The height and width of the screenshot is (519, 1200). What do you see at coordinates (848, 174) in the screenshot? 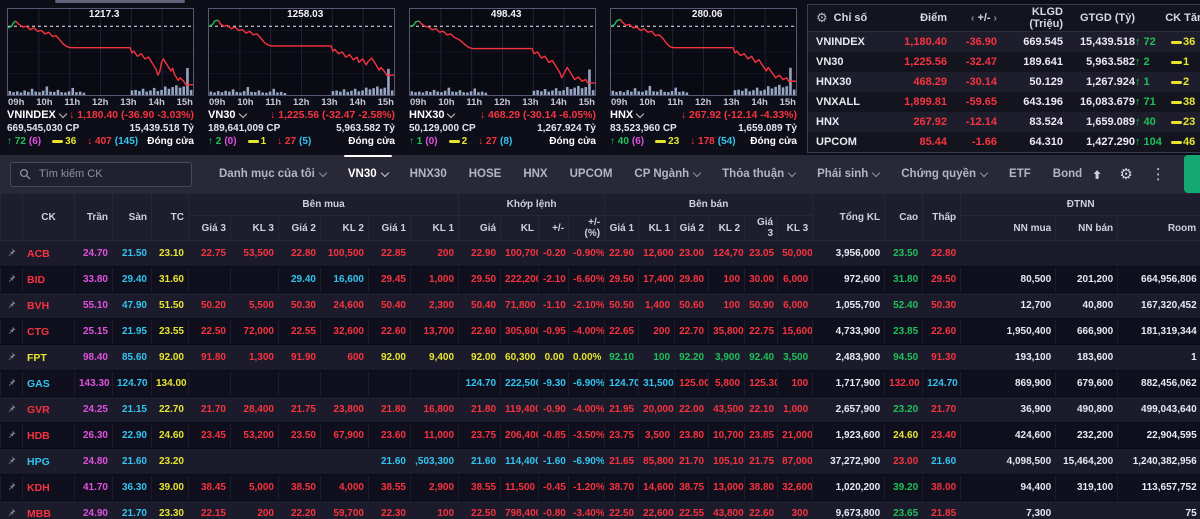
I see `tab-phái-sinh: Phái sinh` at bounding box center [848, 174].